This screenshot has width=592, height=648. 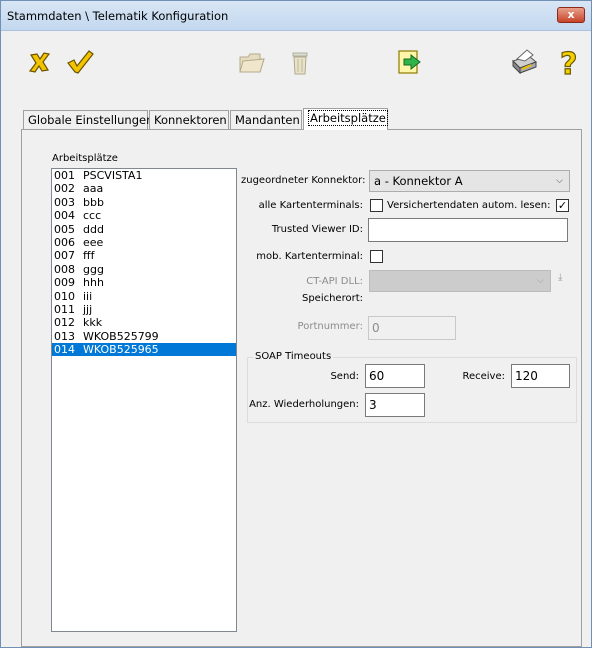 I want to click on list-item: 002 aaa, so click(x=144, y=188).